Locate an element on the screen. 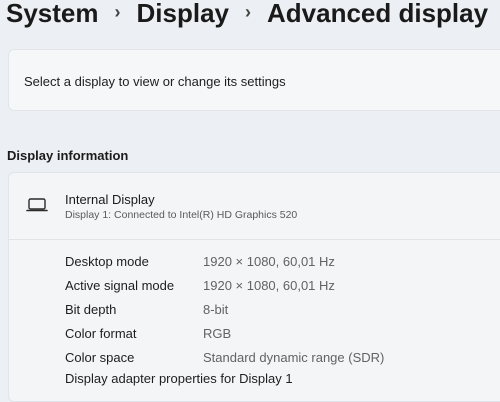 The width and height of the screenshot is (500, 402). property-label: Color format is located at coordinates (101, 333).